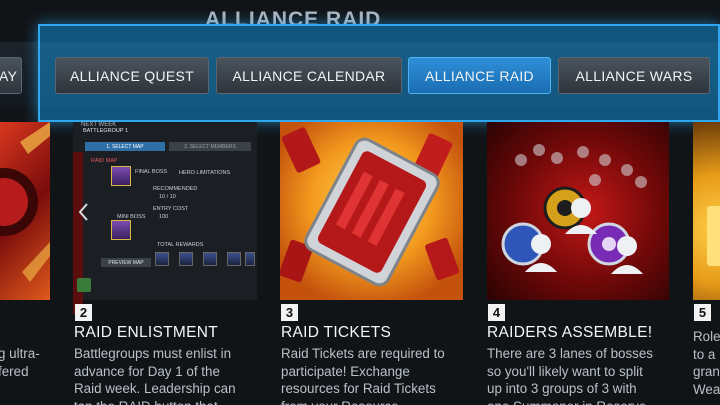 Image resolution: width=720 pixels, height=405 pixels. I want to click on map-battlegroup: BATTLEGROUP 1, so click(106, 131).